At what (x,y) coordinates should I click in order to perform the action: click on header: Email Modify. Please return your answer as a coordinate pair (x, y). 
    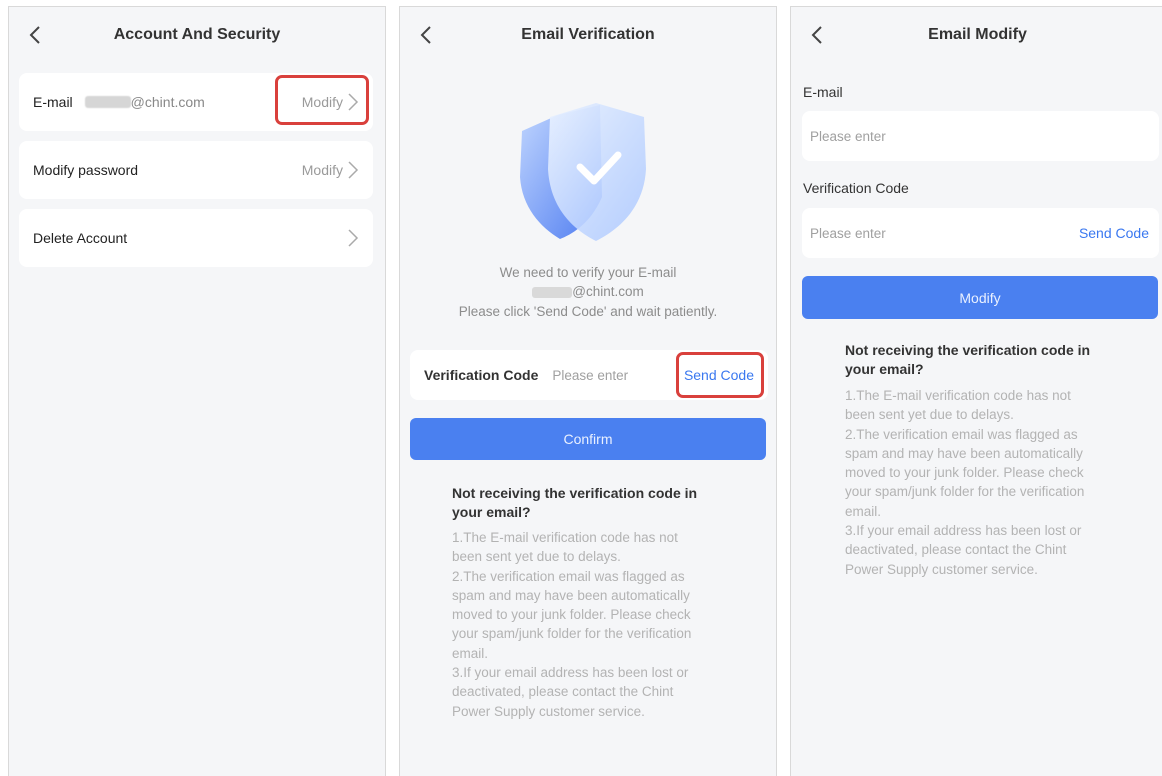
    Looking at the image, I should click on (976, 35).